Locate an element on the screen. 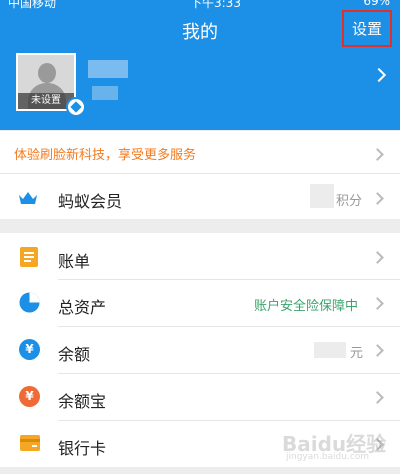  divider is located at coordinates (200, 173).